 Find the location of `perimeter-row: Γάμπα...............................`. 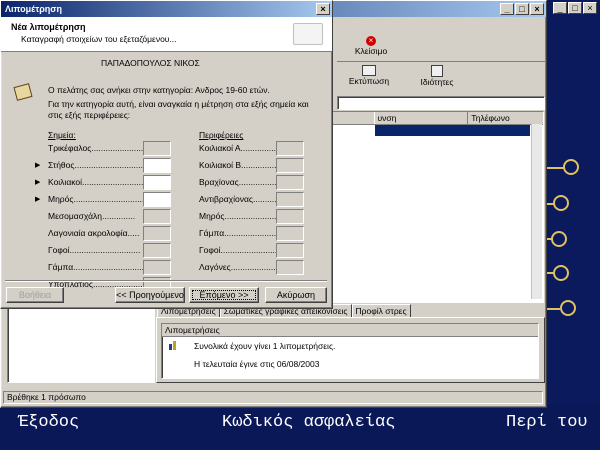

perimeter-row: Γάμπα............................... is located at coordinates (254, 234).